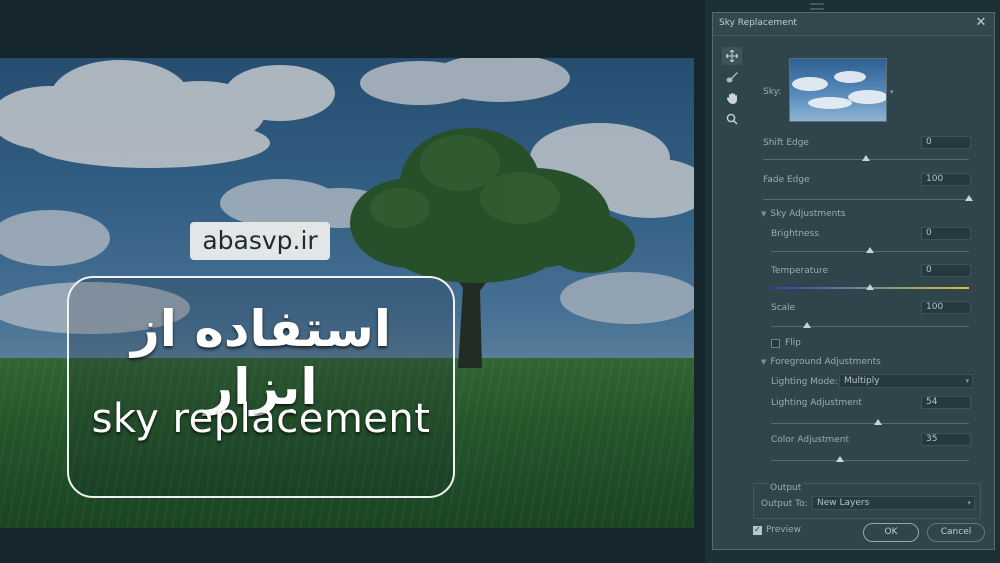 Image resolution: width=1000 pixels, height=563 pixels. I want to click on temperature-input: 0, so click(946, 270).